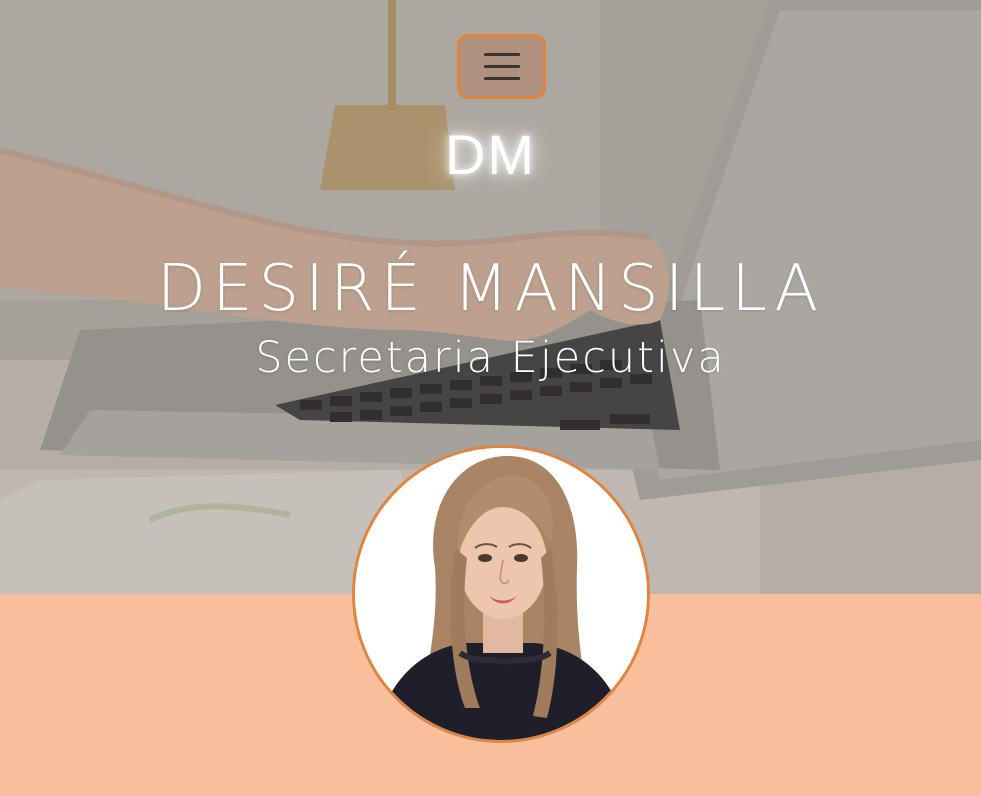  Describe the element at coordinates (501, 54) in the screenshot. I see `hamburger-menu-icon` at that location.